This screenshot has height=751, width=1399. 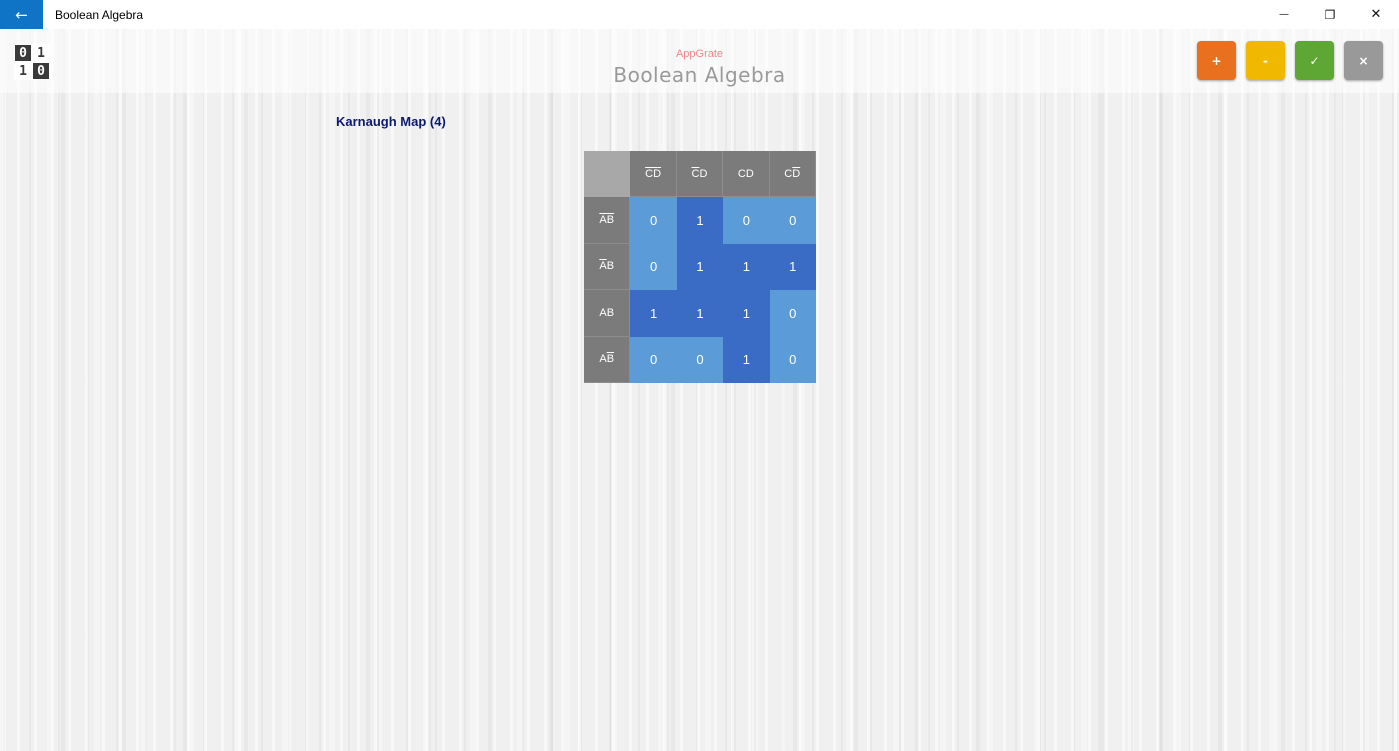 I want to click on subtract-button: -, so click(x=1265, y=60).